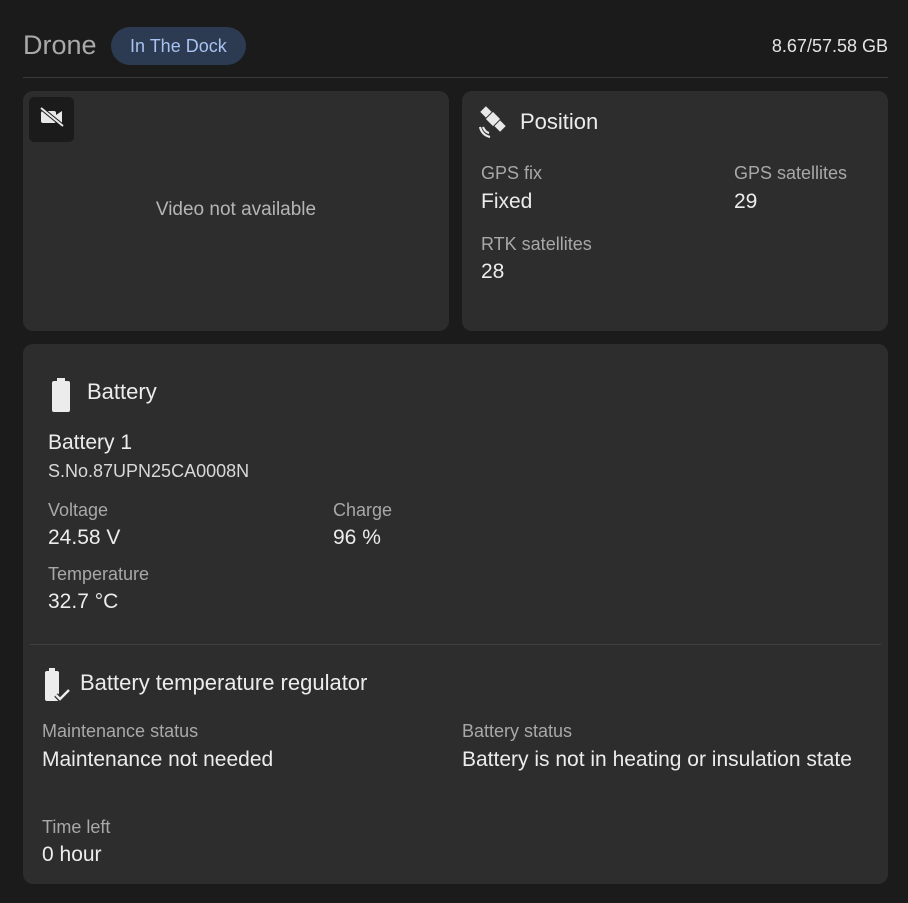 The height and width of the screenshot is (903, 908). What do you see at coordinates (224, 682) in the screenshot?
I see `regulator-title: Battery temperature regulator` at bounding box center [224, 682].